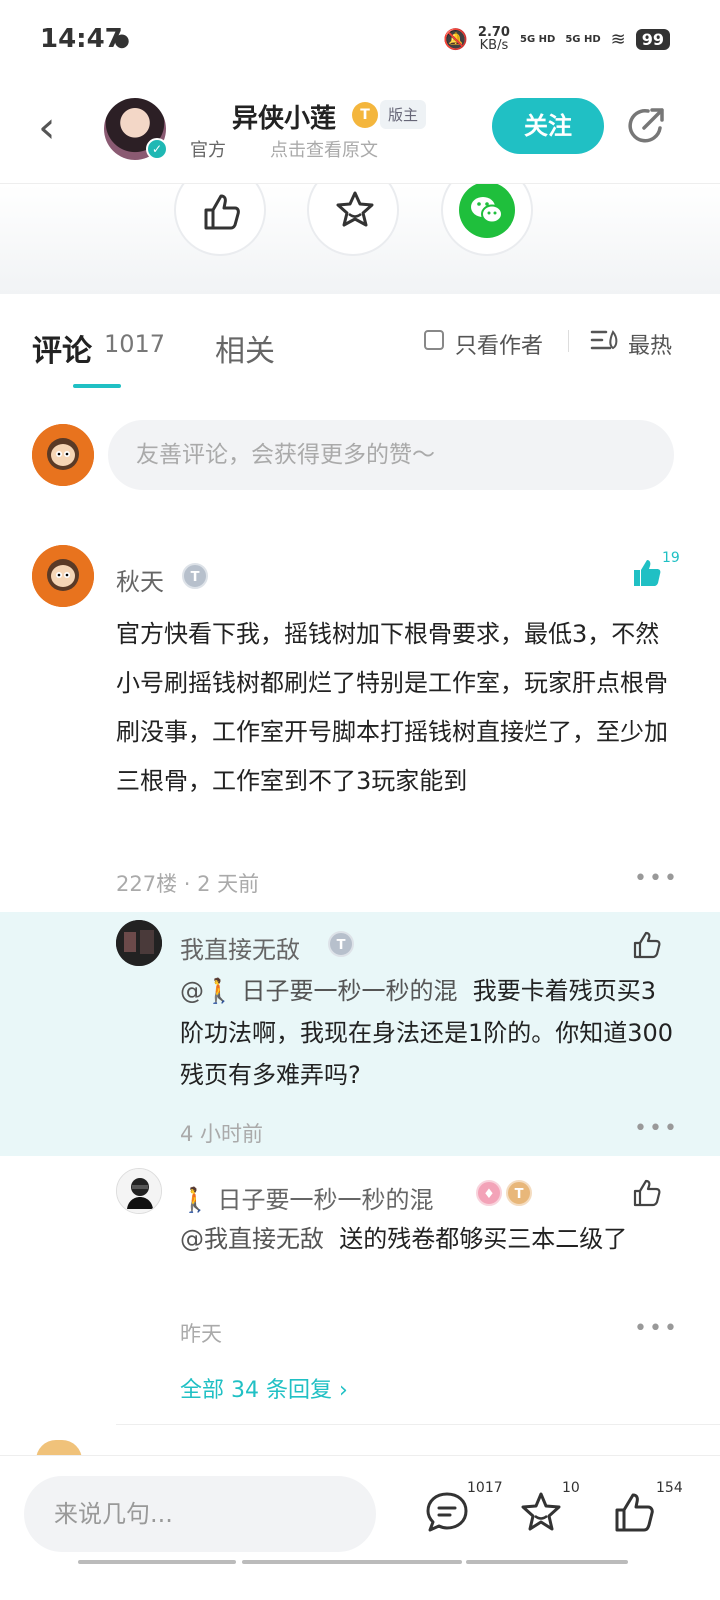 This screenshot has width=720, height=1600. I want to click on reply-mention: @我直接无敌, so click(252, 1239).